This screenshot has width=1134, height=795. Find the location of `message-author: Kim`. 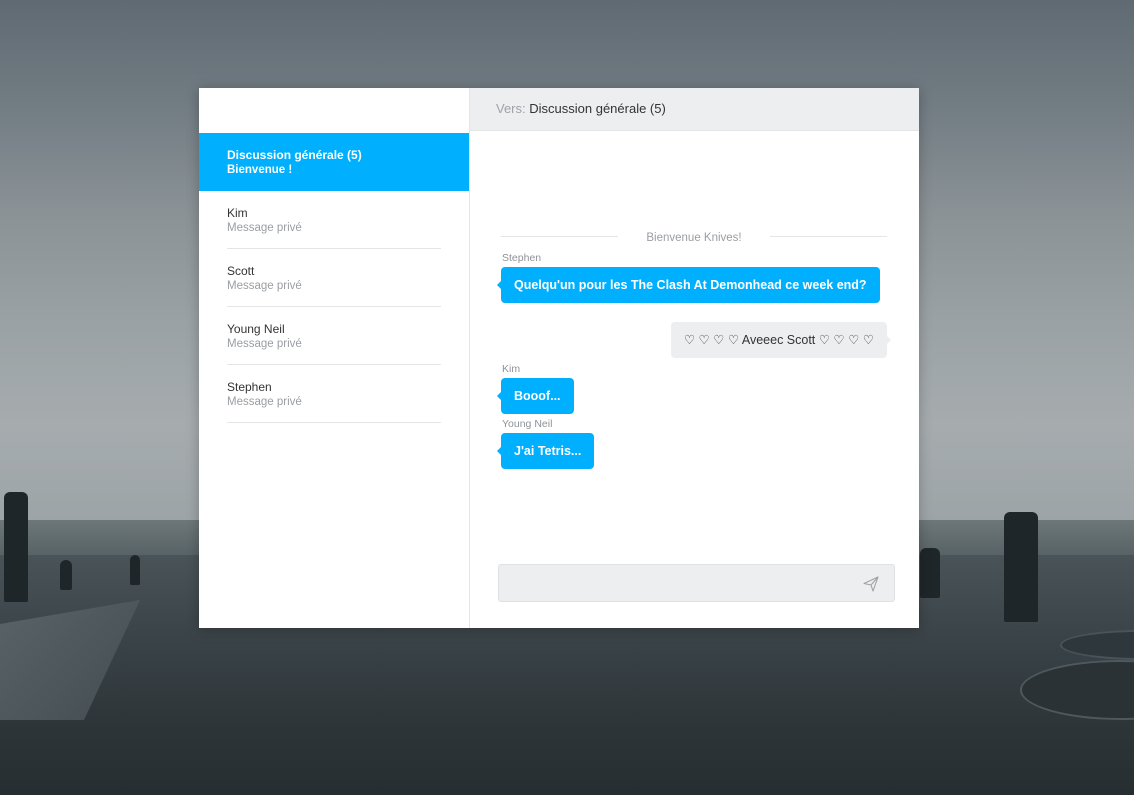

message-author: Kim is located at coordinates (511, 369).